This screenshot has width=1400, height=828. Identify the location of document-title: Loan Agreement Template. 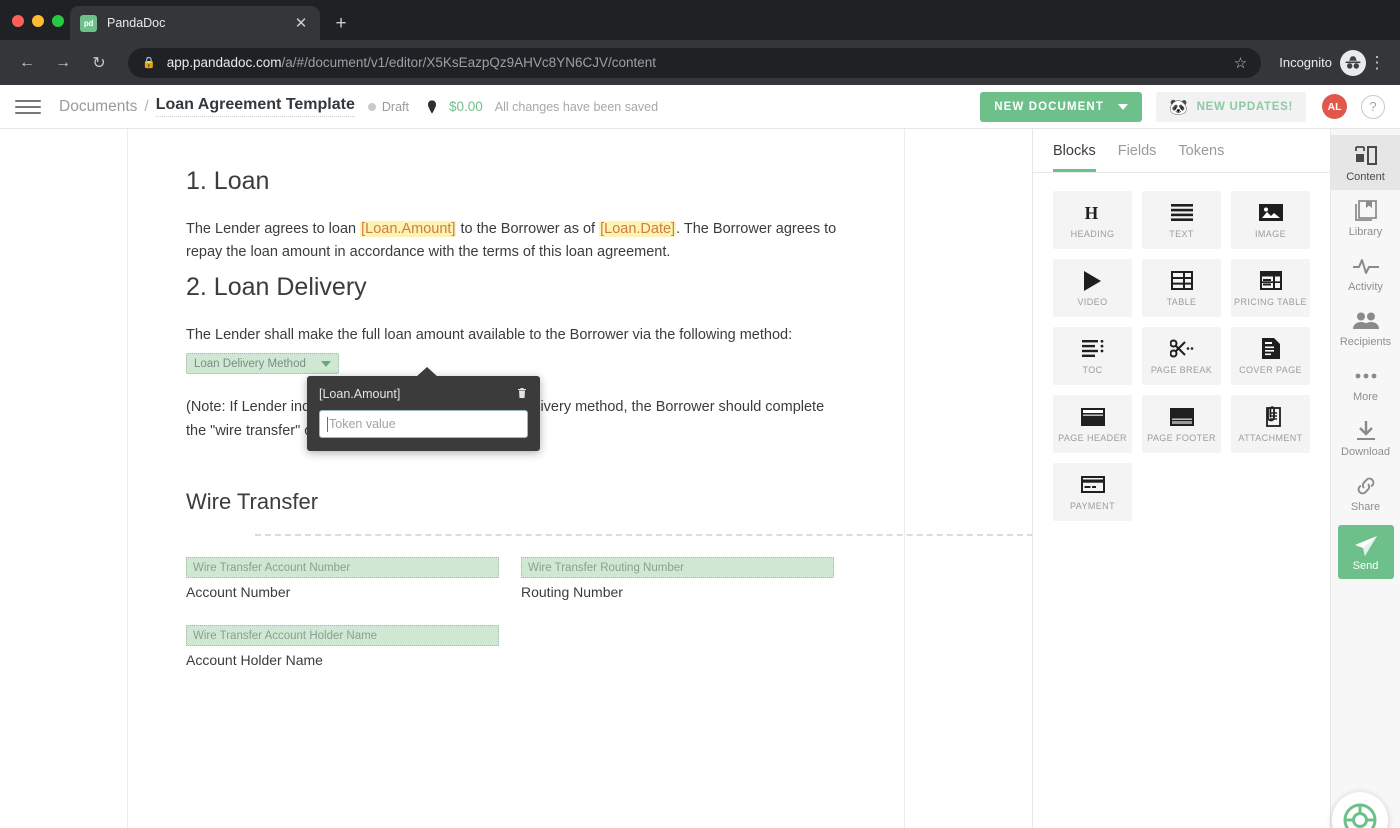
(255, 106).